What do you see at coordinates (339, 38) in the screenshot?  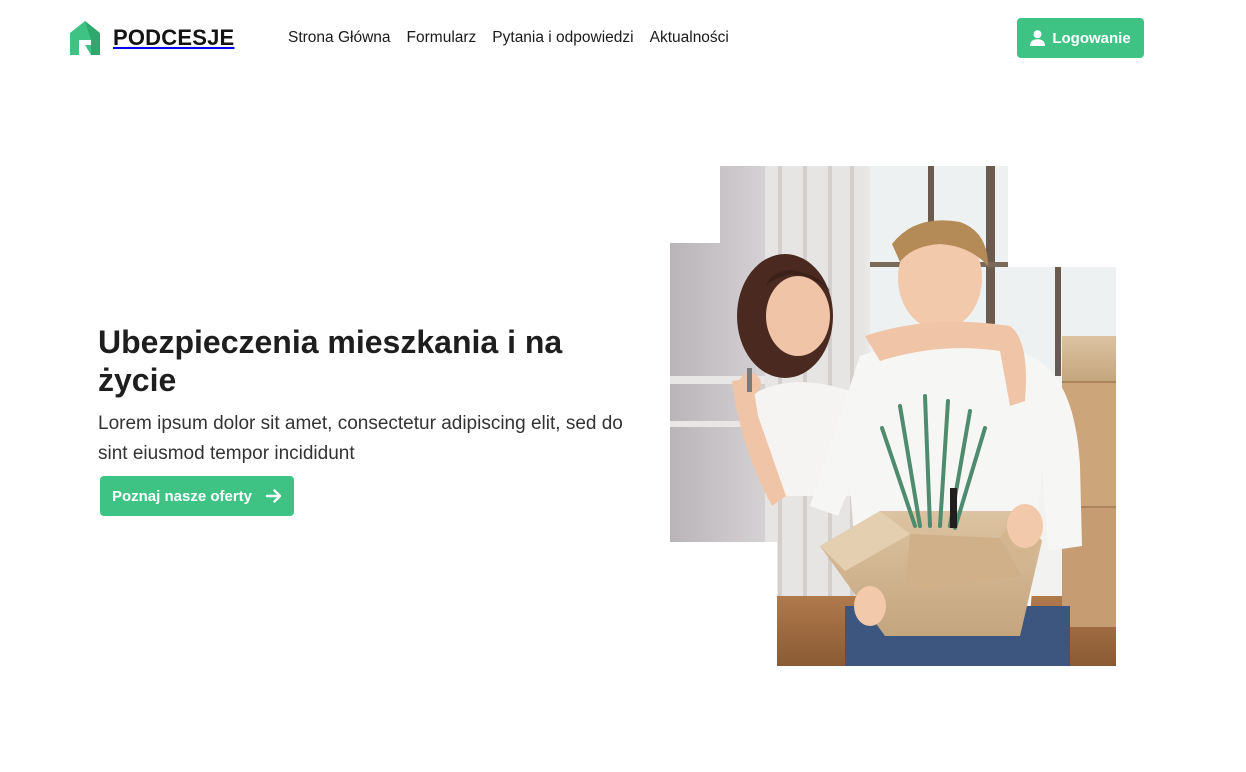 I see `nav-item-home: Strona Główna` at bounding box center [339, 38].